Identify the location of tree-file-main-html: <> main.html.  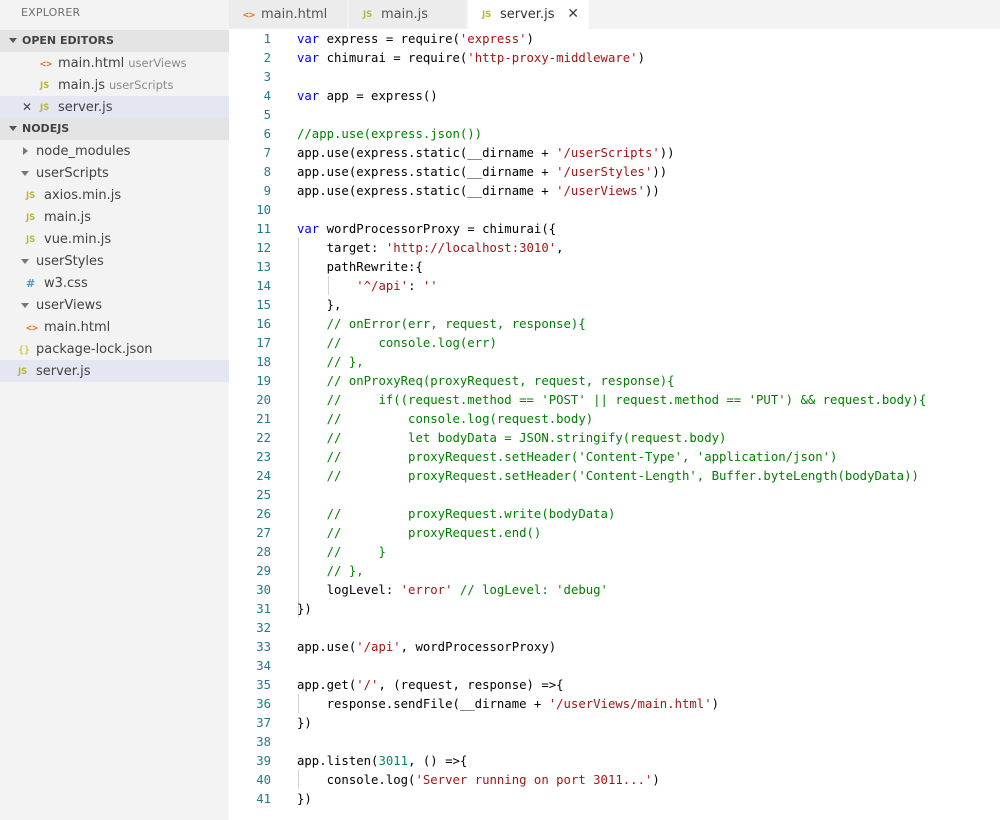
(114, 327).